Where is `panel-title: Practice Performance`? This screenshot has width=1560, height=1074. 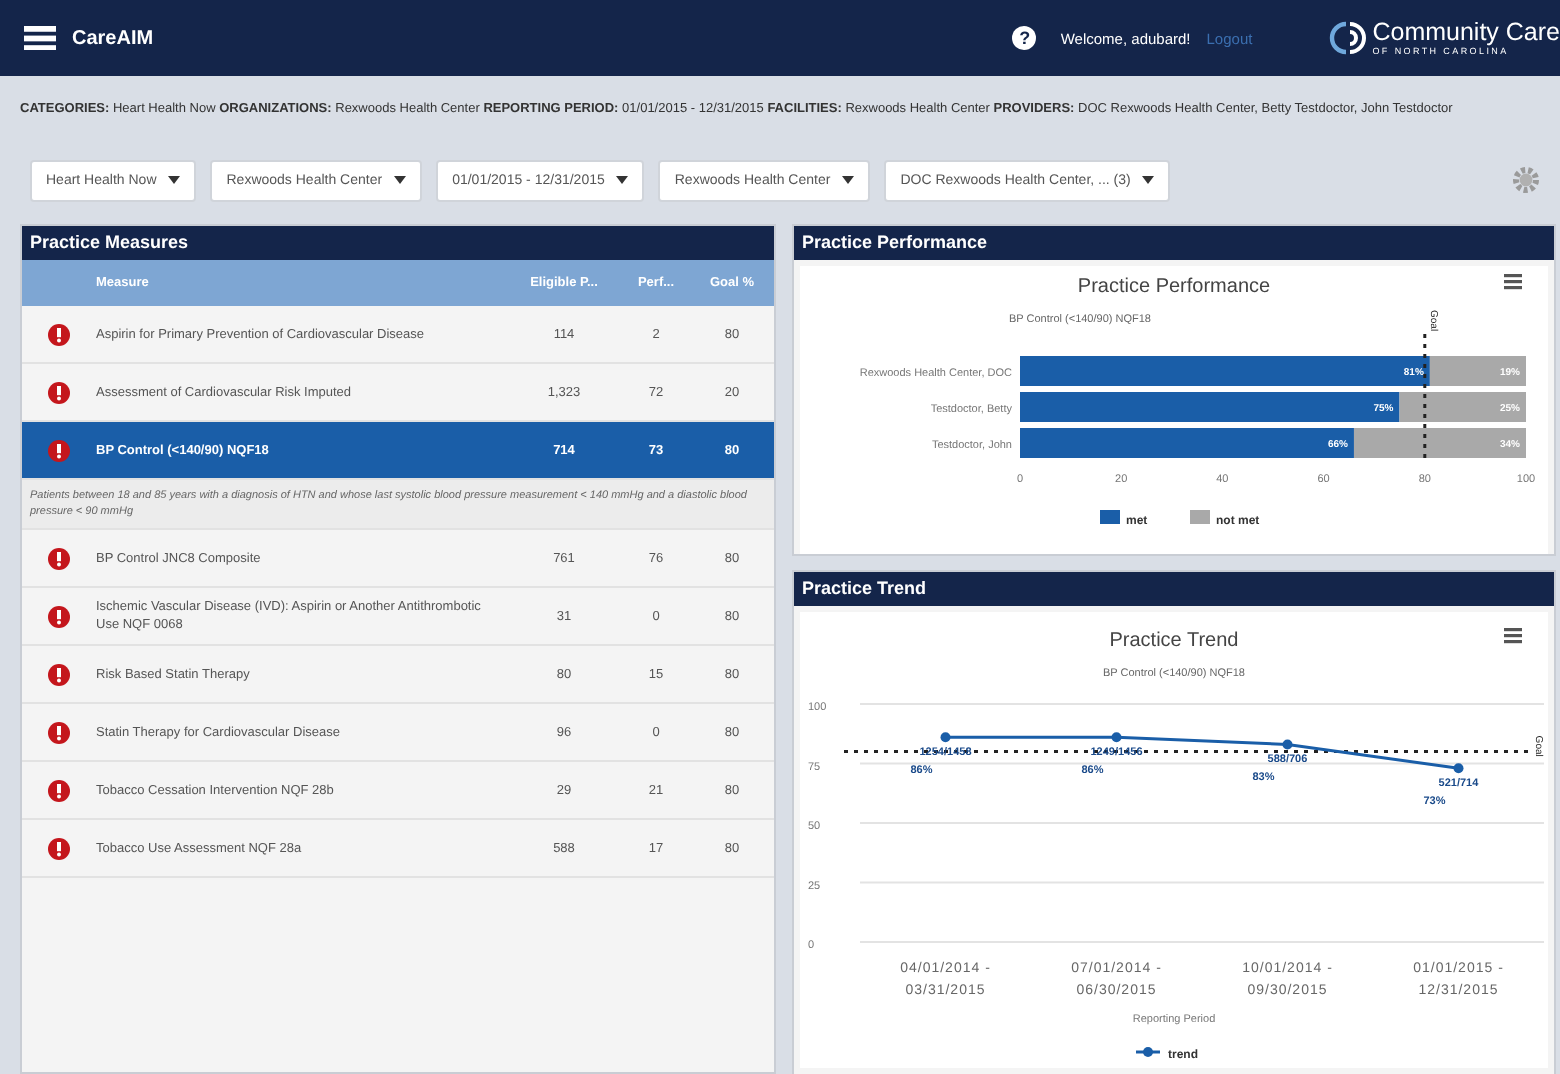 panel-title: Practice Performance is located at coordinates (1174, 243).